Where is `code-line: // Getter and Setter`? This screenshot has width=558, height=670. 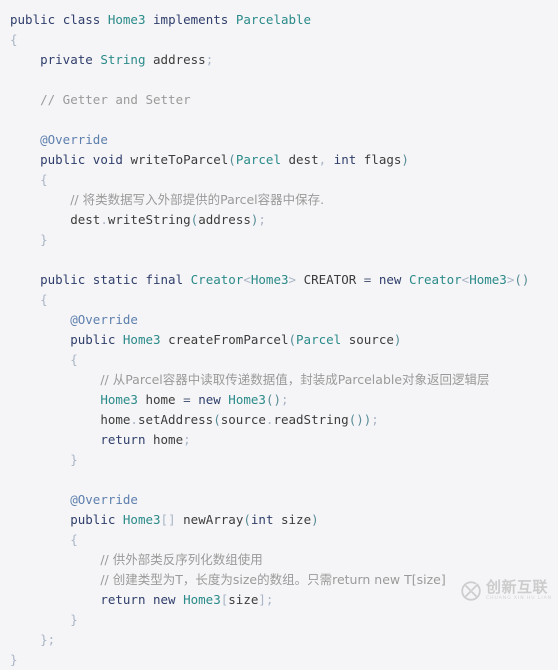 code-line: // Getter and Setter is located at coordinates (115, 99).